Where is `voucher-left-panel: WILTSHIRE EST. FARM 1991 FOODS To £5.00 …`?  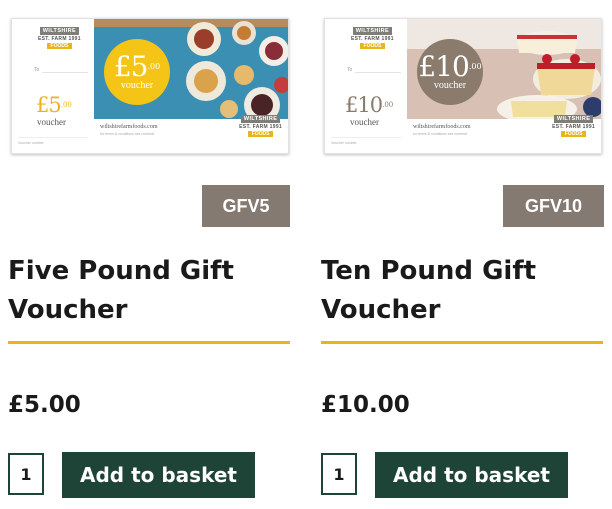
voucher-left-panel: WILTSHIRE EST. FARM 1991 FOODS To £5.00 … is located at coordinates (53, 86).